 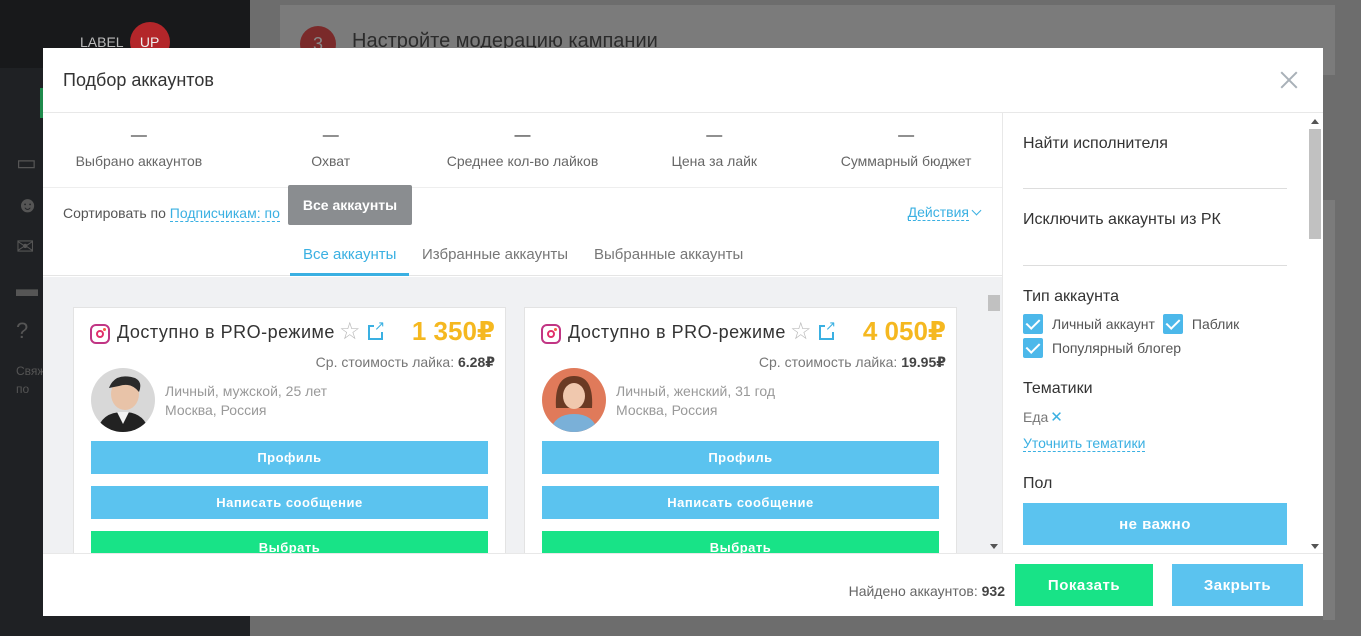 What do you see at coordinates (1056, 417) in the screenshot?
I see `remove-tag-icon: ✕` at bounding box center [1056, 417].